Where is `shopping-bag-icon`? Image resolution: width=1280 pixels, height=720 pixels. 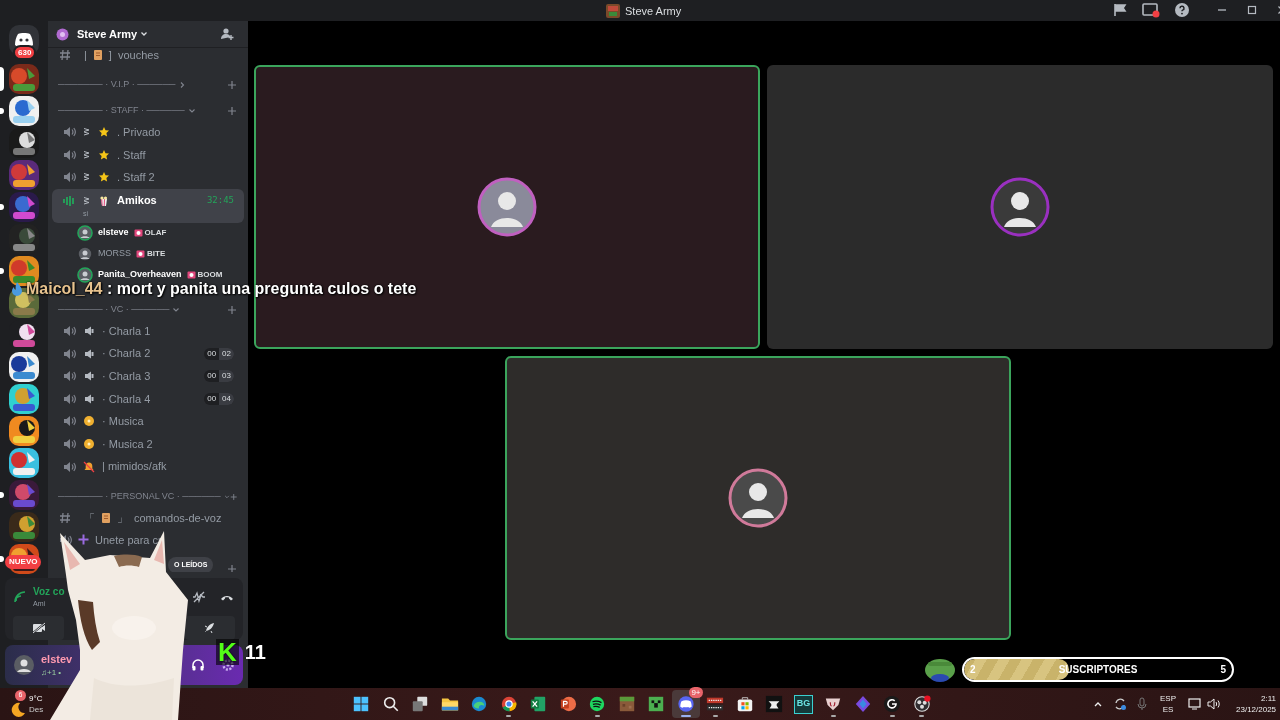
shopping-bag-icon is located at coordinates (744, 704).